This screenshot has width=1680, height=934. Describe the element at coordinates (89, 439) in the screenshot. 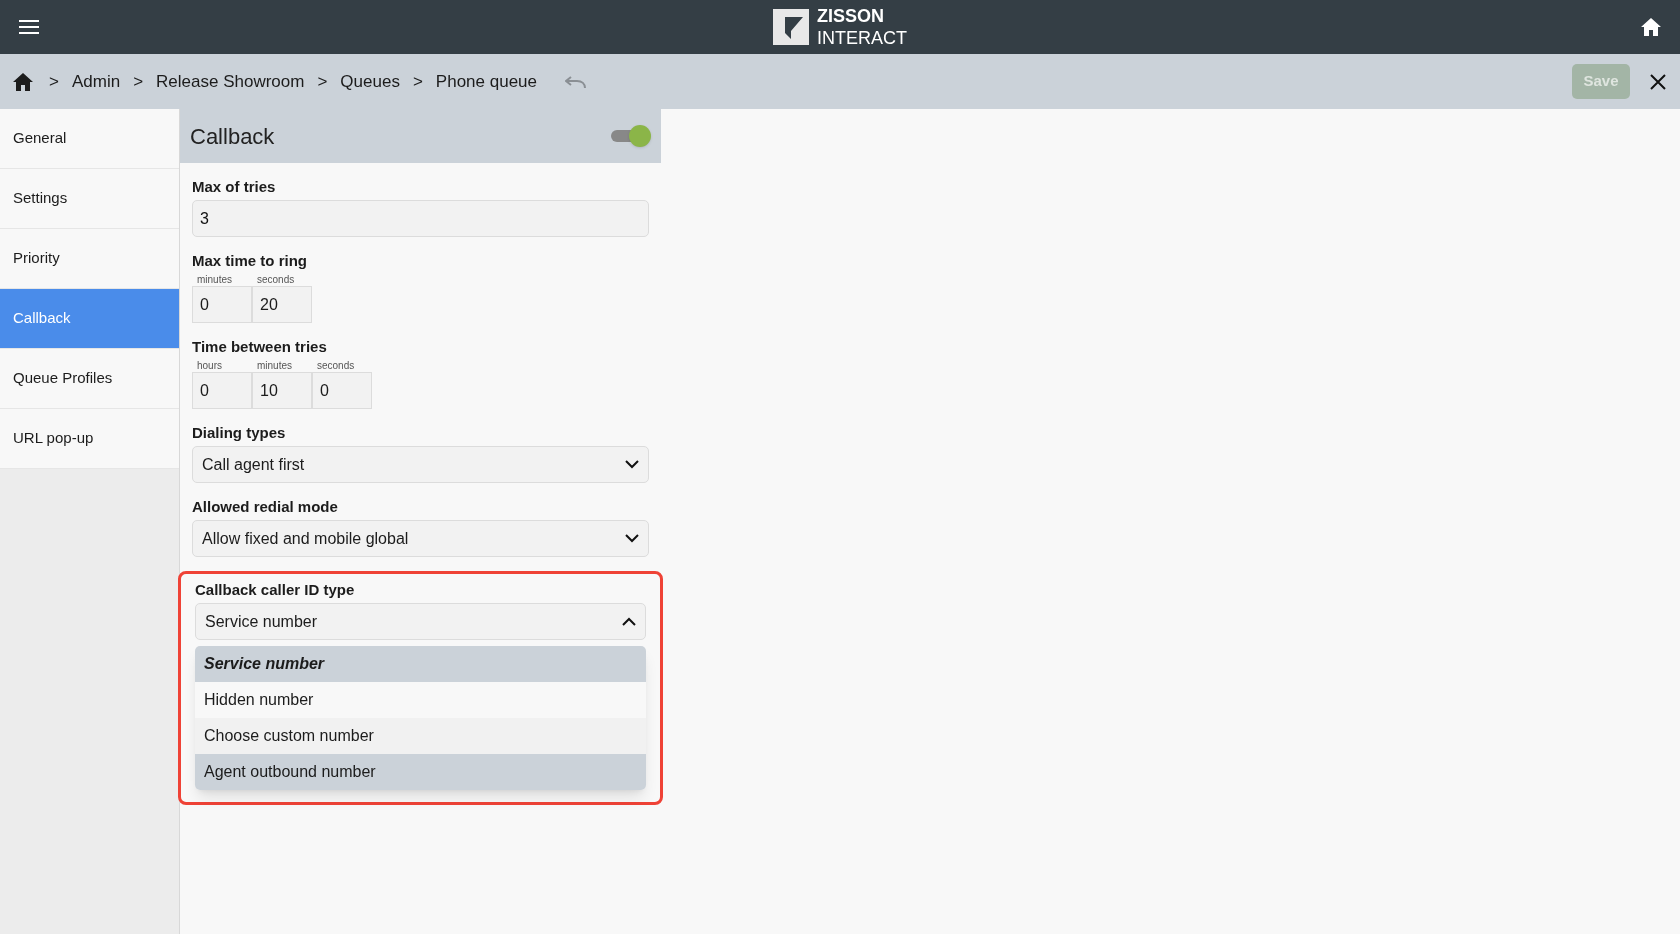

I see `sidebar-item: URL pop-up` at that location.